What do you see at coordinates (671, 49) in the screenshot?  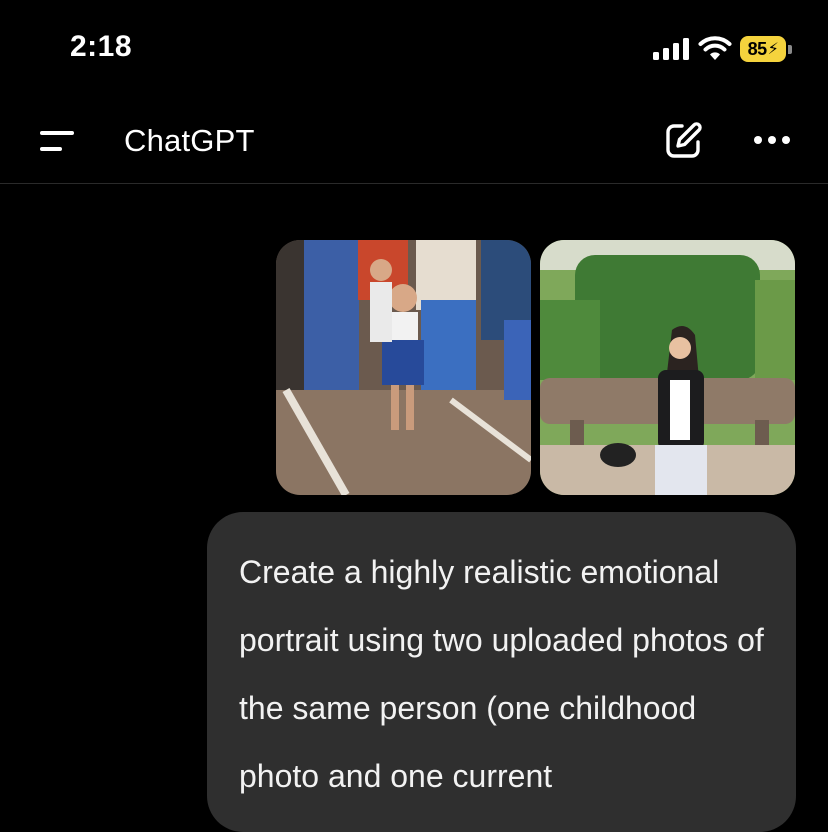 I see `signal-icon` at bounding box center [671, 49].